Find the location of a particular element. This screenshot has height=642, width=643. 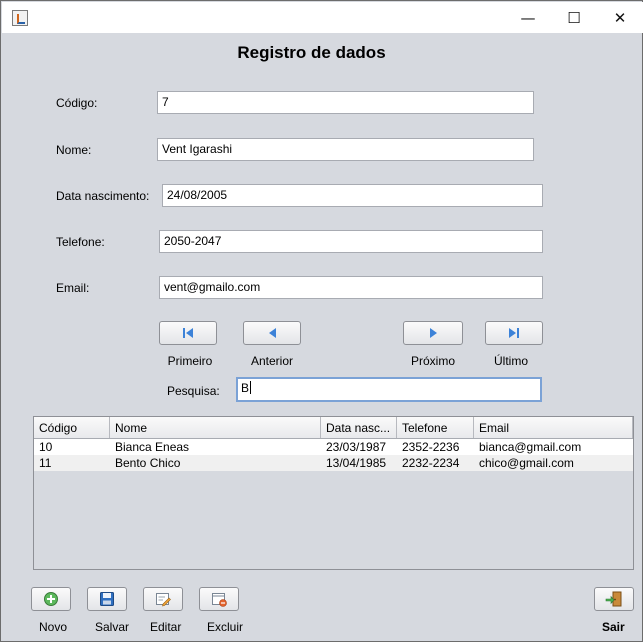

table-cell: Bento Chico is located at coordinates (148, 463).